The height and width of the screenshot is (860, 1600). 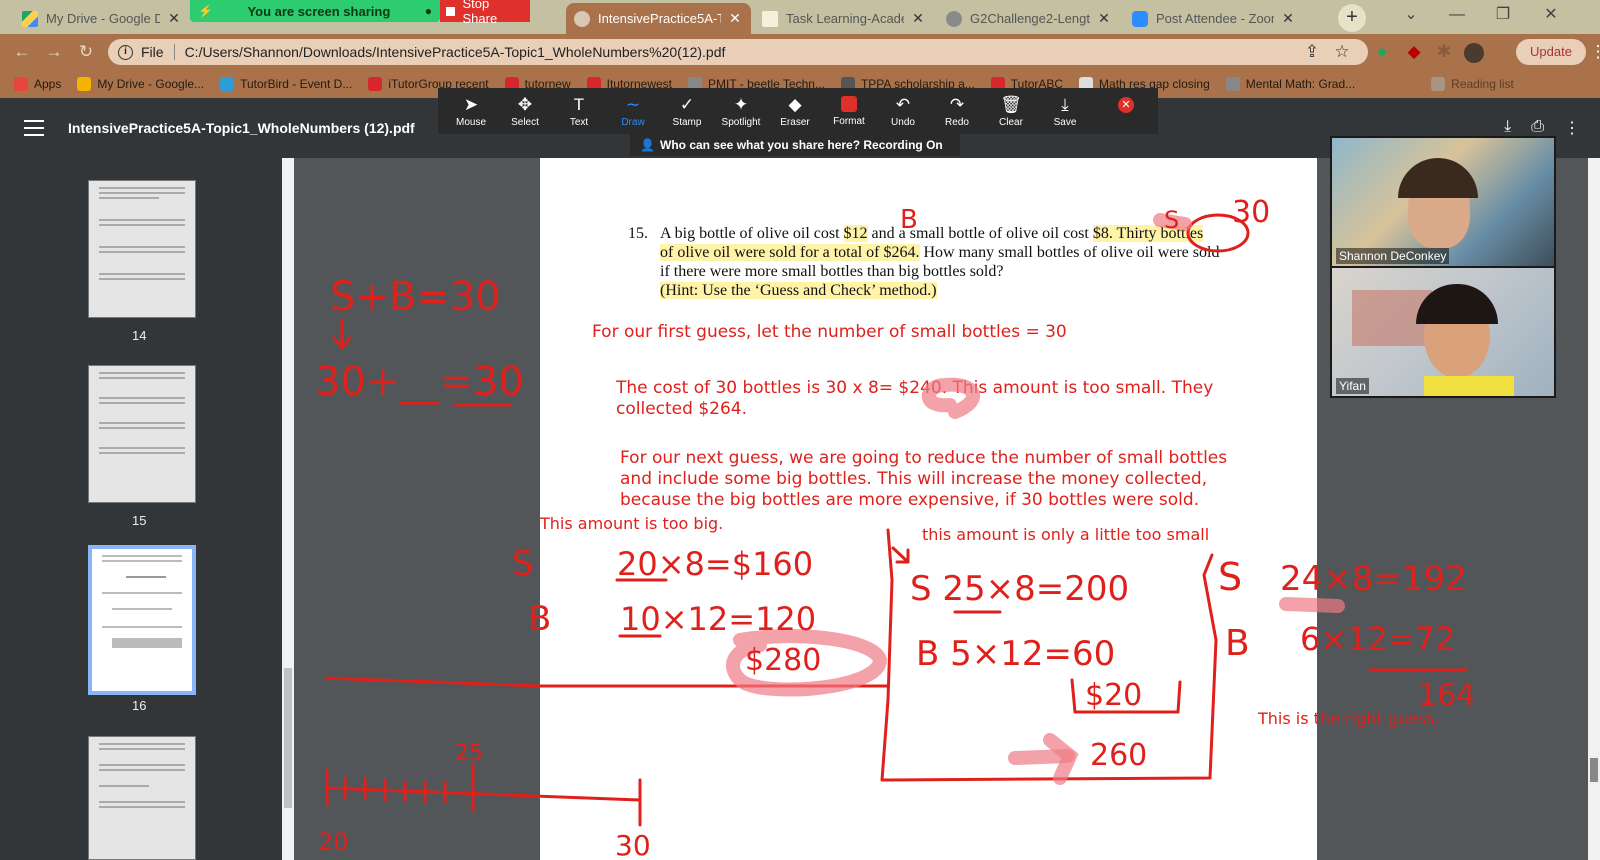 What do you see at coordinates (1551, 17) in the screenshot?
I see `close-window-icon: ✕` at bounding box center [1551, 17].